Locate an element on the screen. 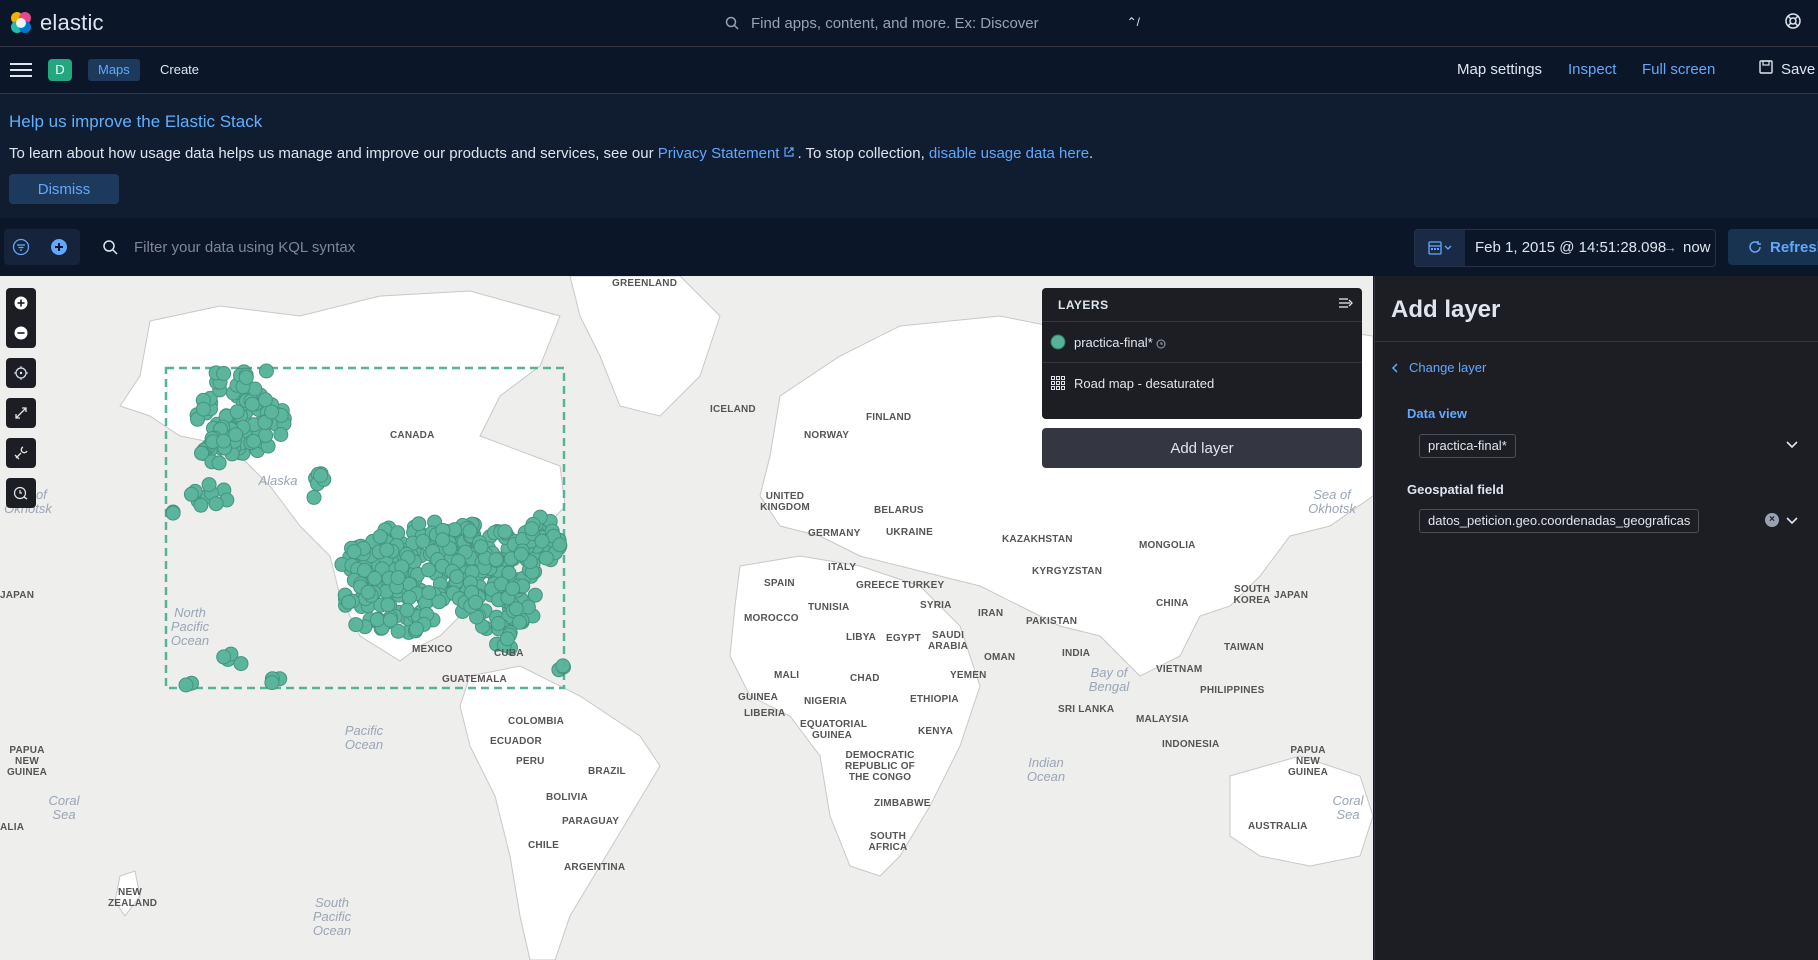 The width and height of the screenshot is (1818, 960). layer-item: practica-final* is located at coordinates (1202, 342).